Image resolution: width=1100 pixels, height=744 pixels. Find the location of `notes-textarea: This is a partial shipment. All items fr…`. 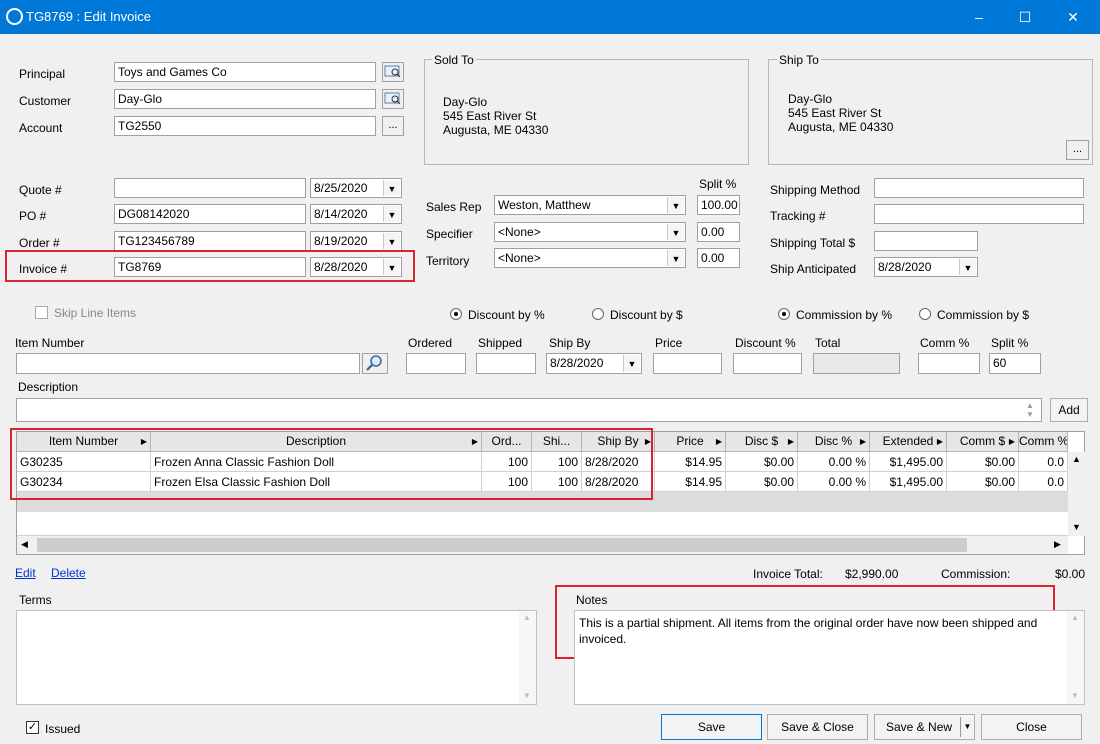

notes-textarea: This is a partial shipment. All items fr… is located at coordinates (829, 657).